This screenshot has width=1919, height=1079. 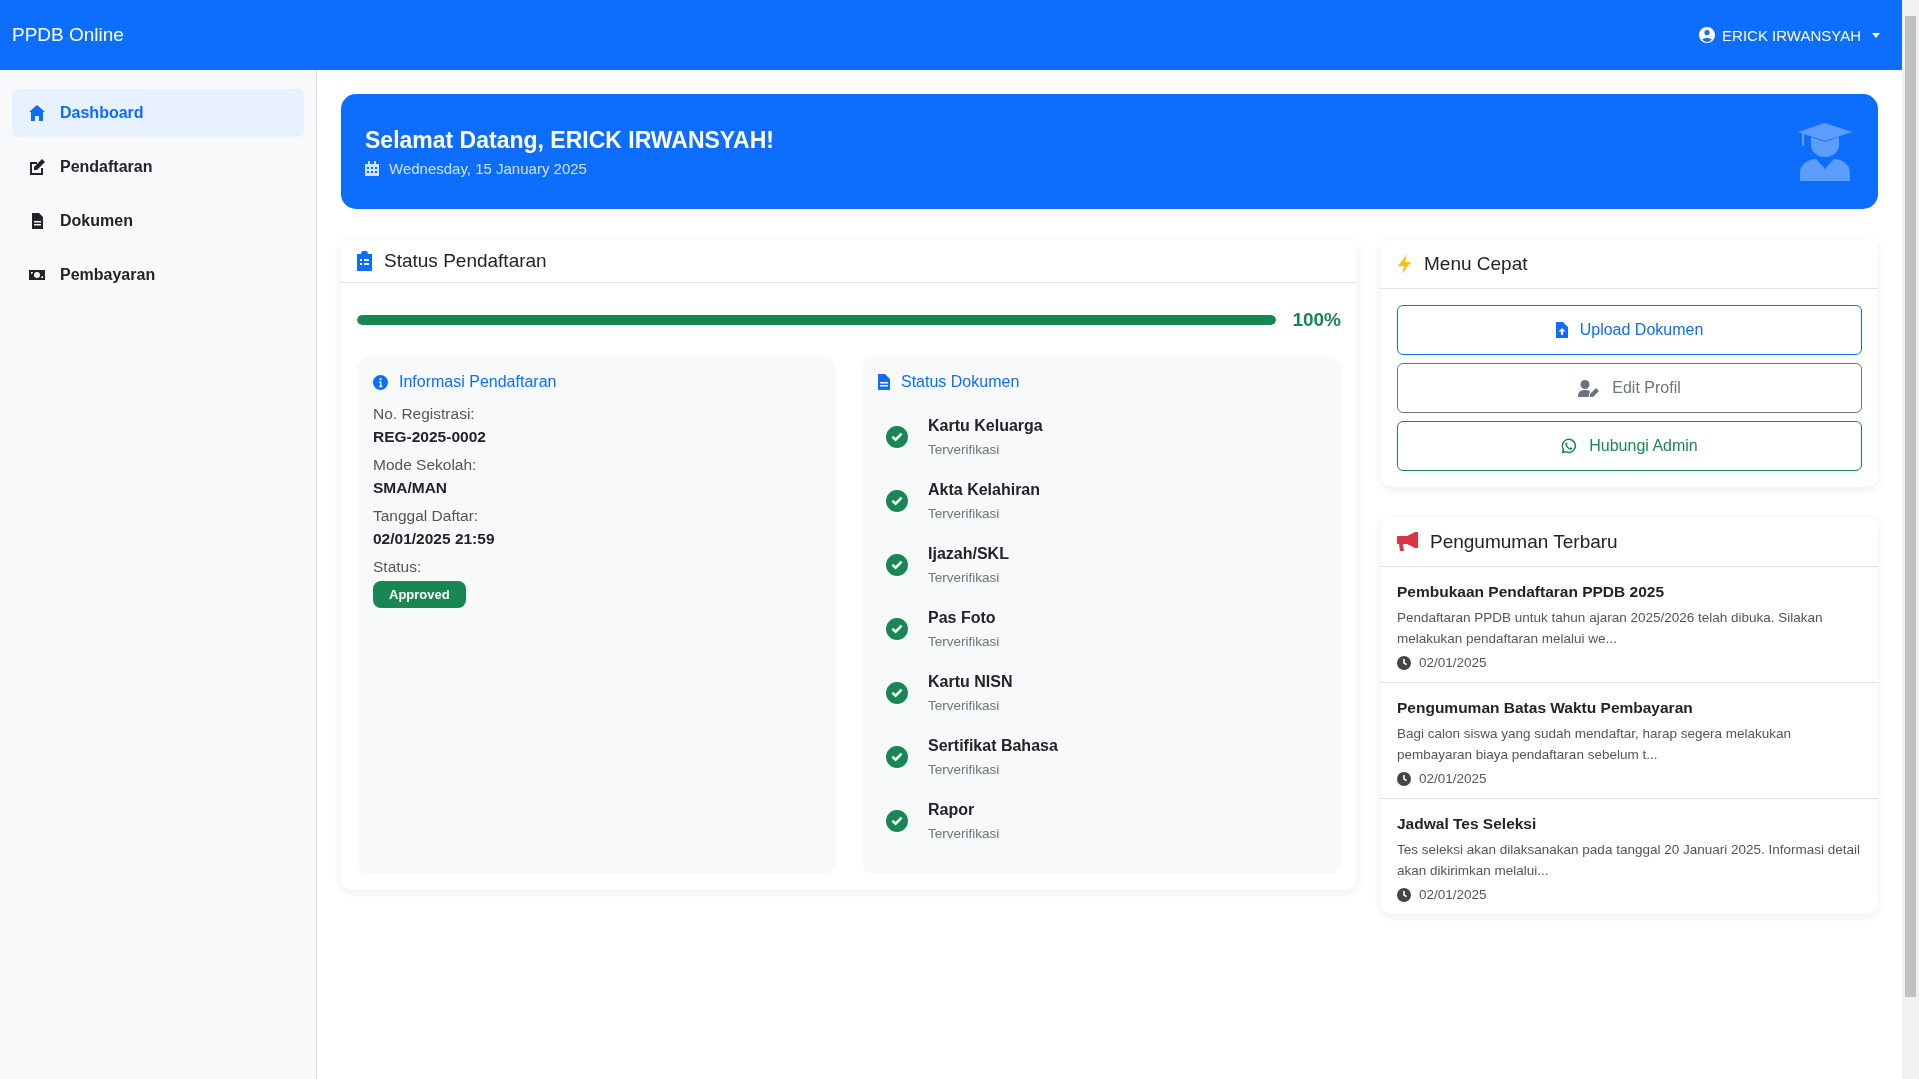 I want to click on document-name: Sertifikat Bahasa, so click(x=993, y=746).